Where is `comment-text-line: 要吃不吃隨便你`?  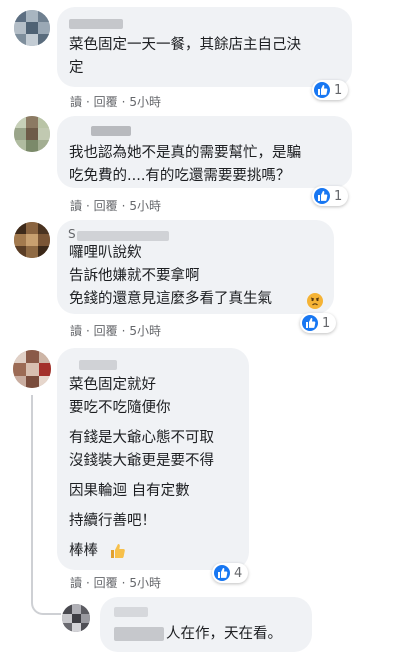 comment-text-line: 要吃不吃隨便你 is located at coordinates (120, 408).